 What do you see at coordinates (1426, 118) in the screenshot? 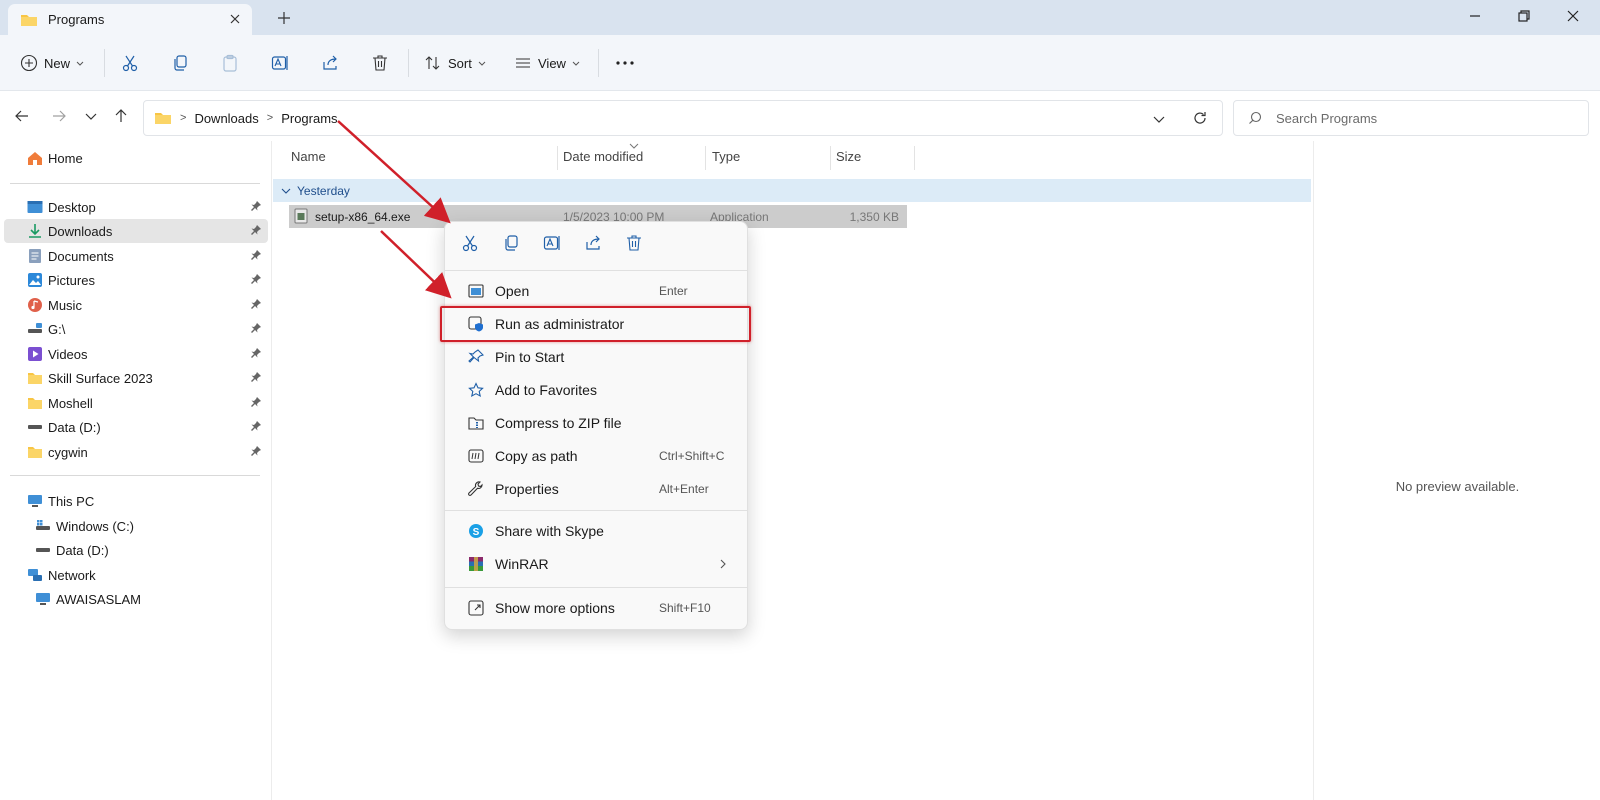
I see `search-input` at bounding box center [1426, 118].